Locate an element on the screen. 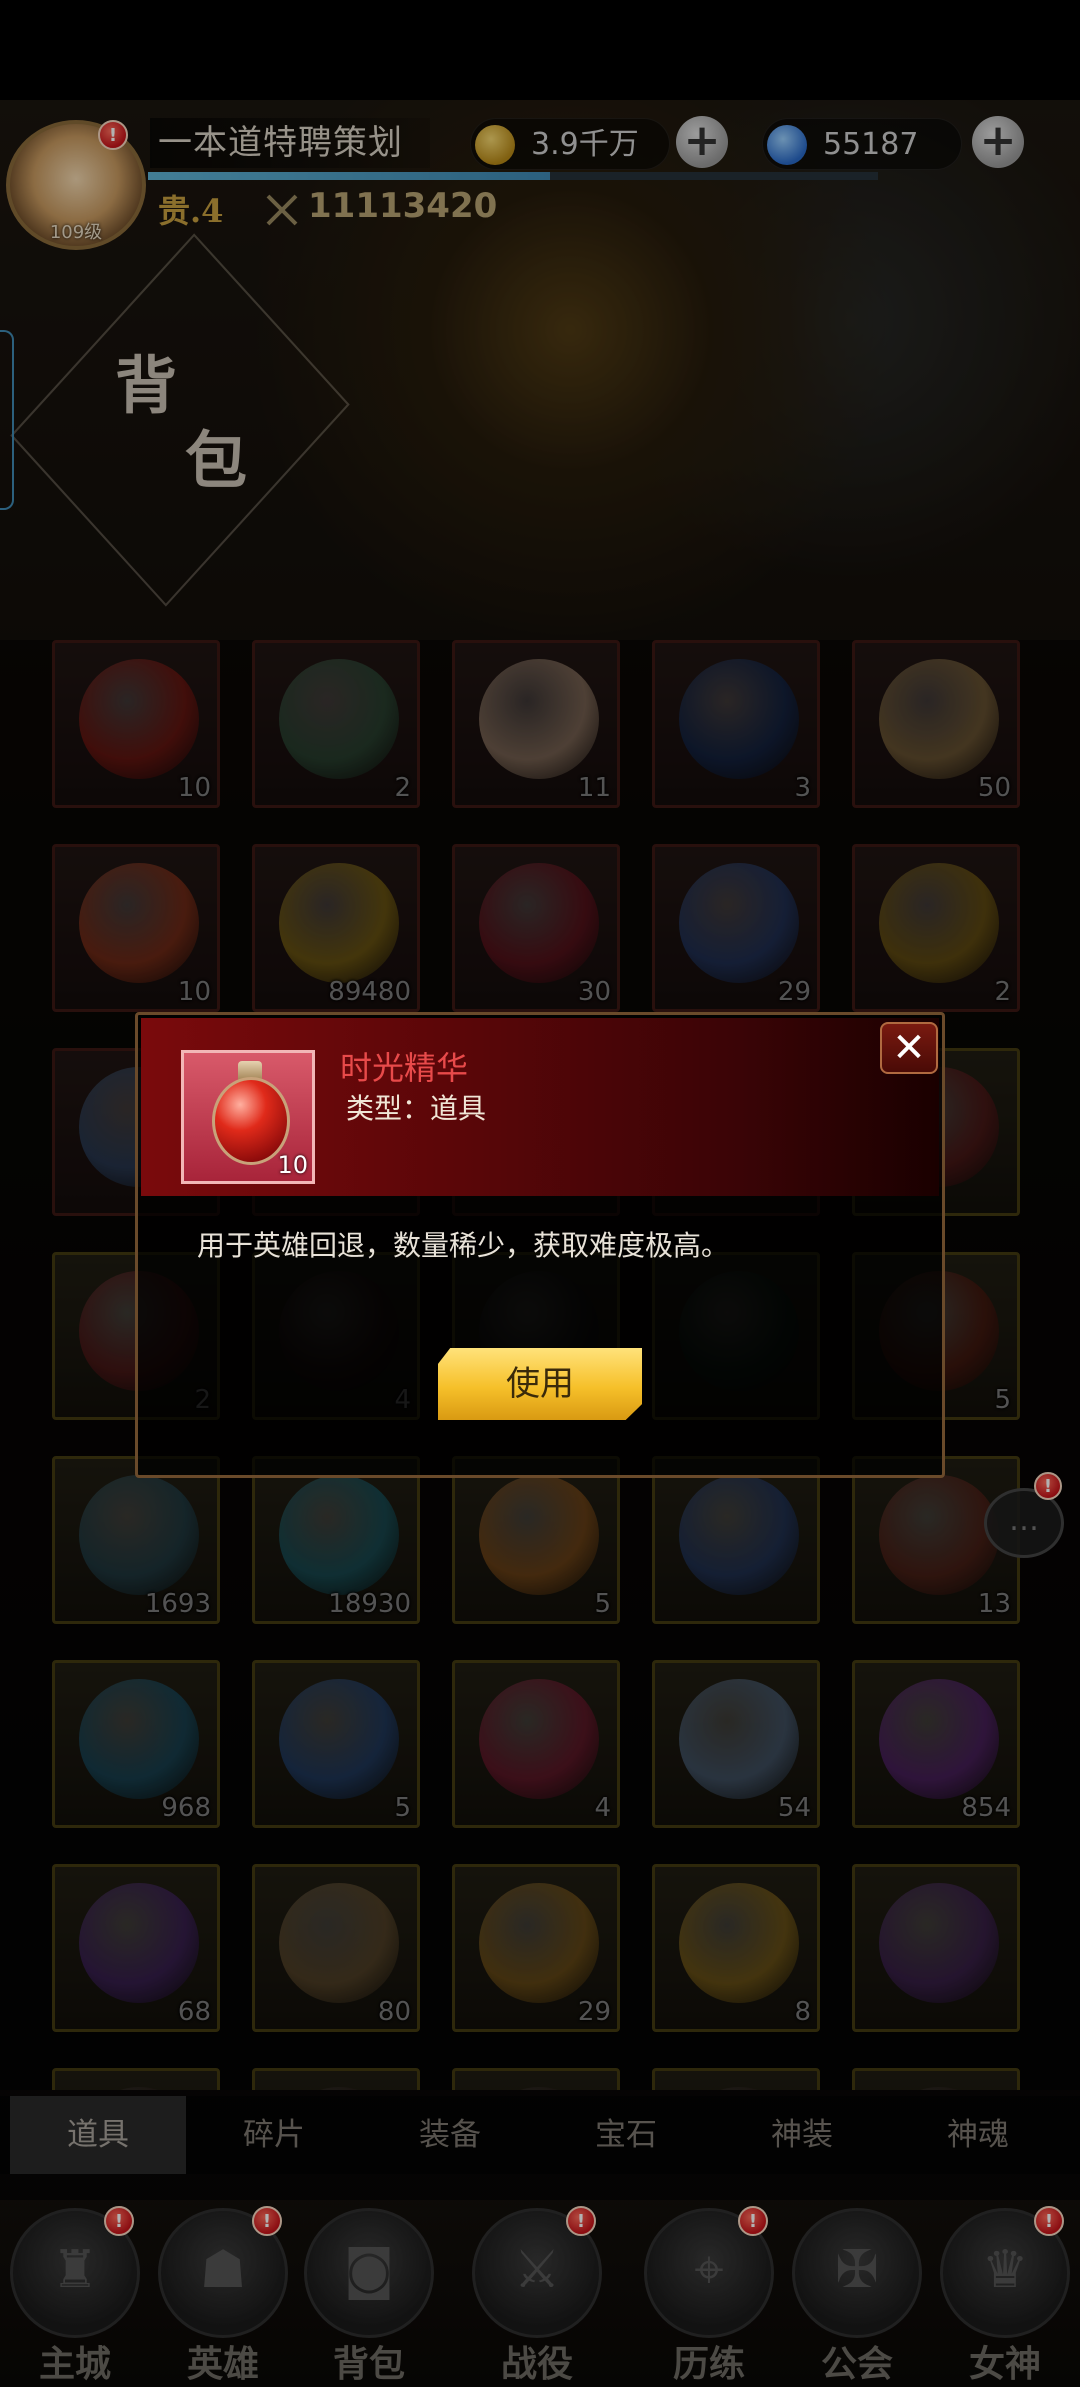 The width and height of the screenshot is (1080, 2387). item-icon-time-essence: 10 is located at coordinates (248, 1117).